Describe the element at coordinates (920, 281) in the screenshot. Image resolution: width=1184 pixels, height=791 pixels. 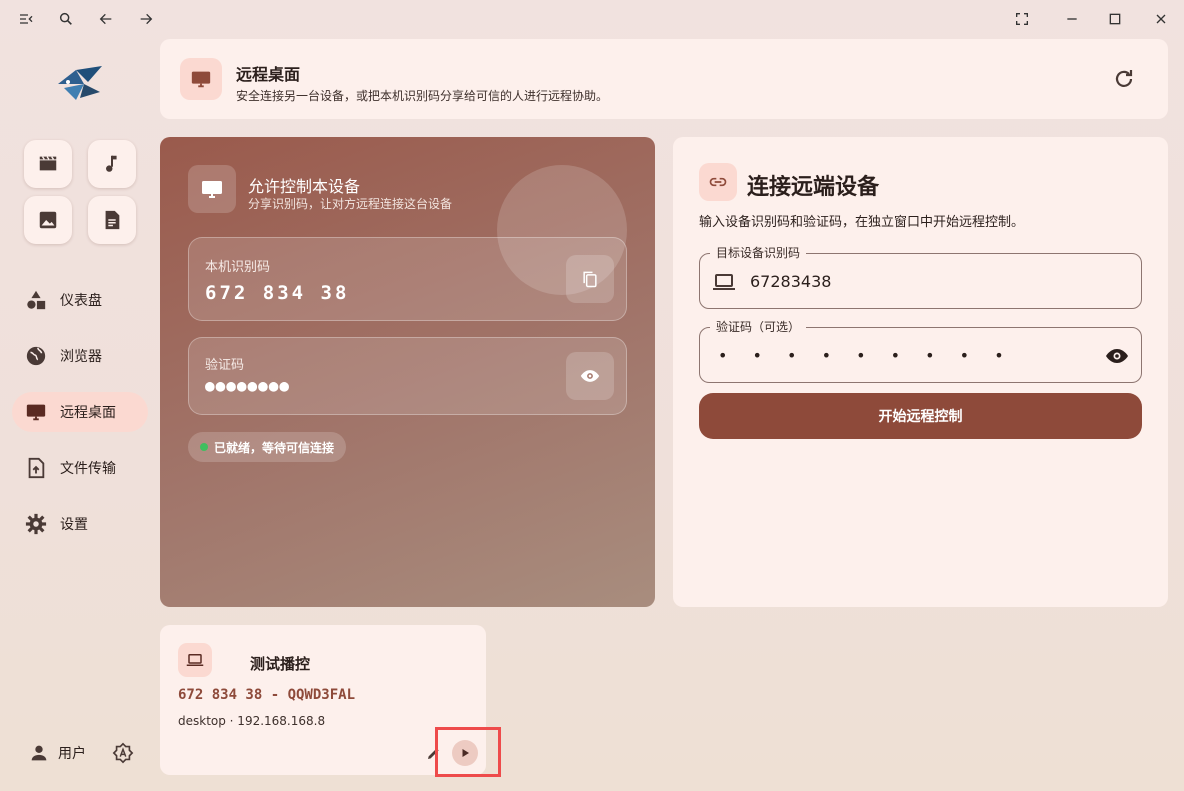
I see `target-id-input` at that location.